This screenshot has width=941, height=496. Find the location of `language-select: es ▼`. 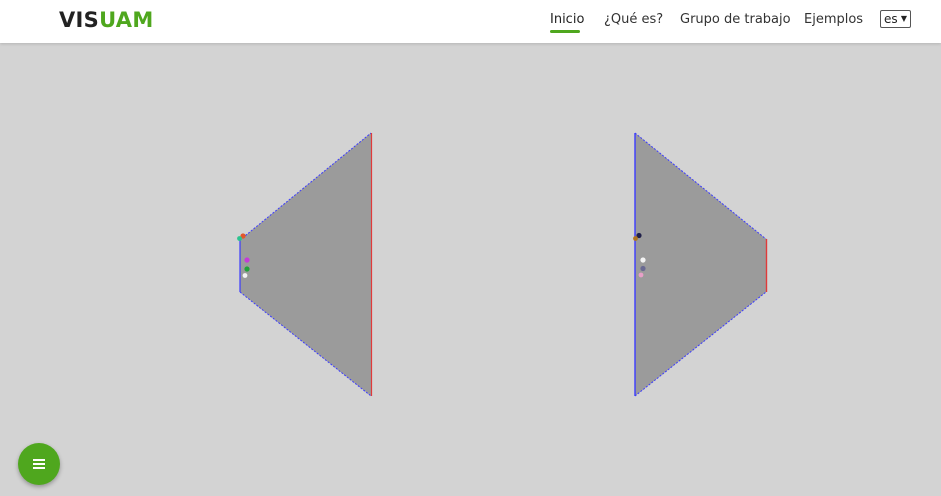

language-select: es ▼ is located at coordinates (895, 19).